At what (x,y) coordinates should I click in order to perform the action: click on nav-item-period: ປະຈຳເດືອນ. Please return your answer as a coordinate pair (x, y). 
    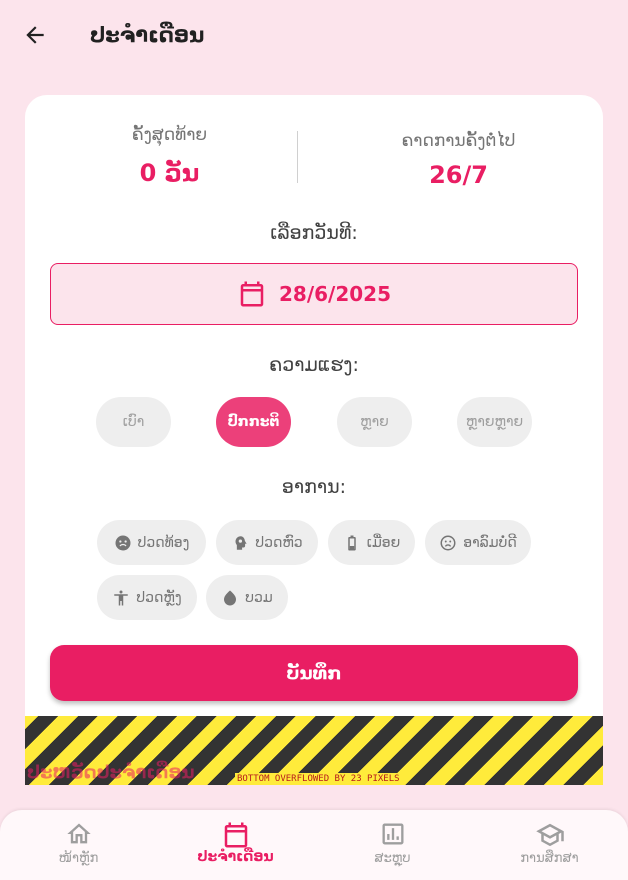
    Looking at the image, I should click on (235, 845).